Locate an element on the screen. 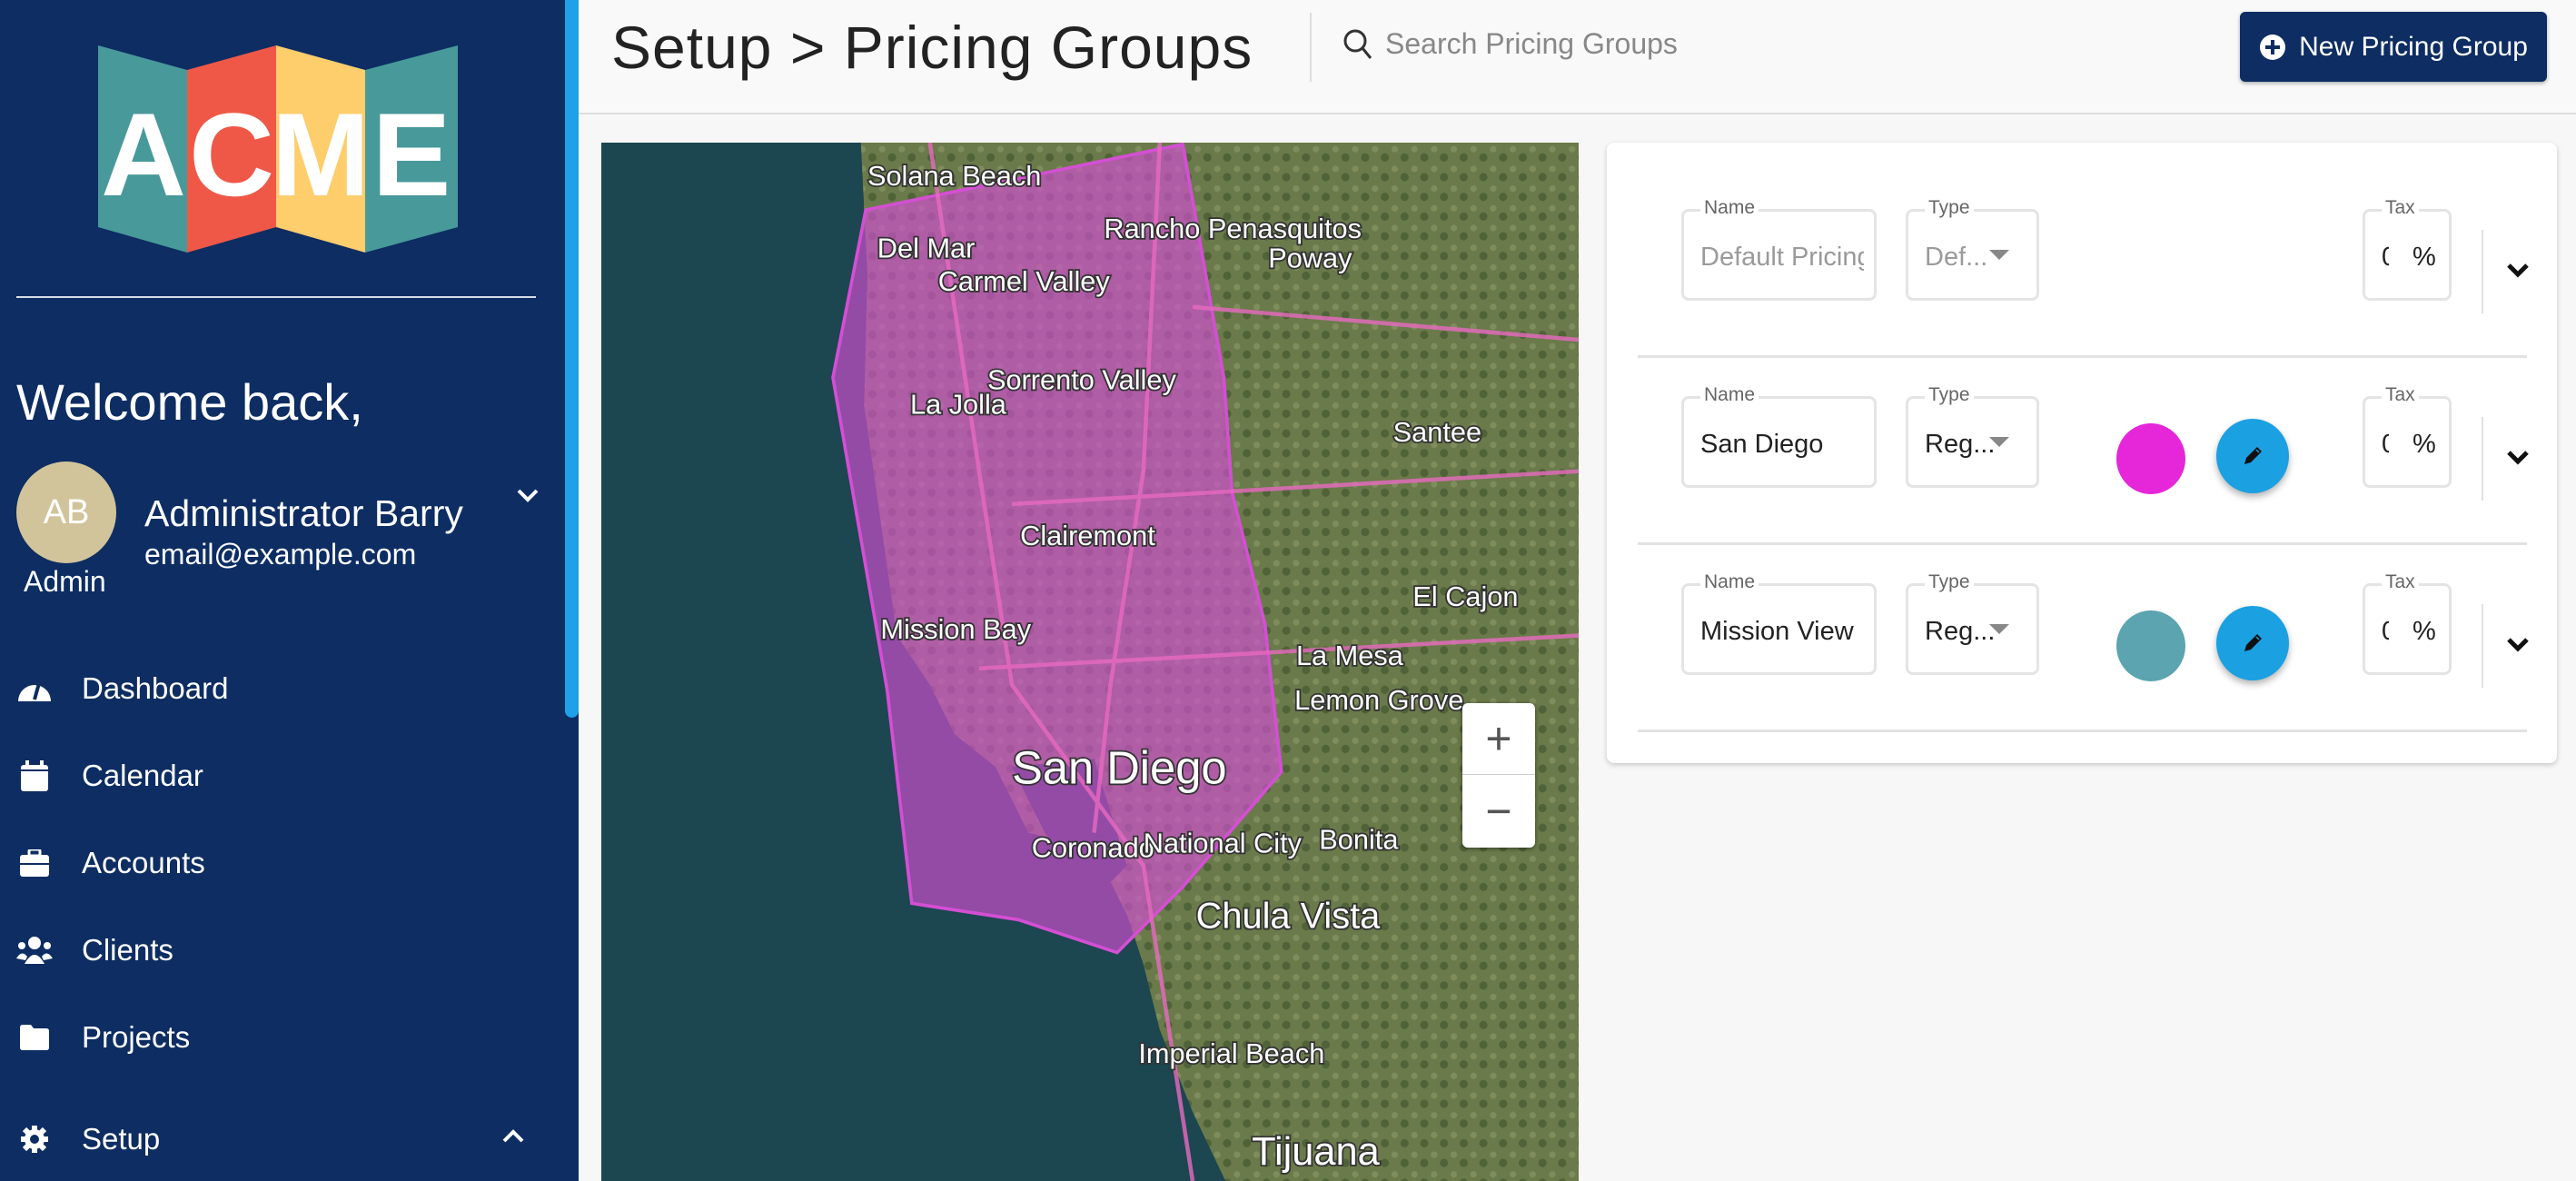 Image resolution: width=2576 pixels, height=1181 pixels. sidebar-item-label: Projects is located at coordinates (136, 1037).